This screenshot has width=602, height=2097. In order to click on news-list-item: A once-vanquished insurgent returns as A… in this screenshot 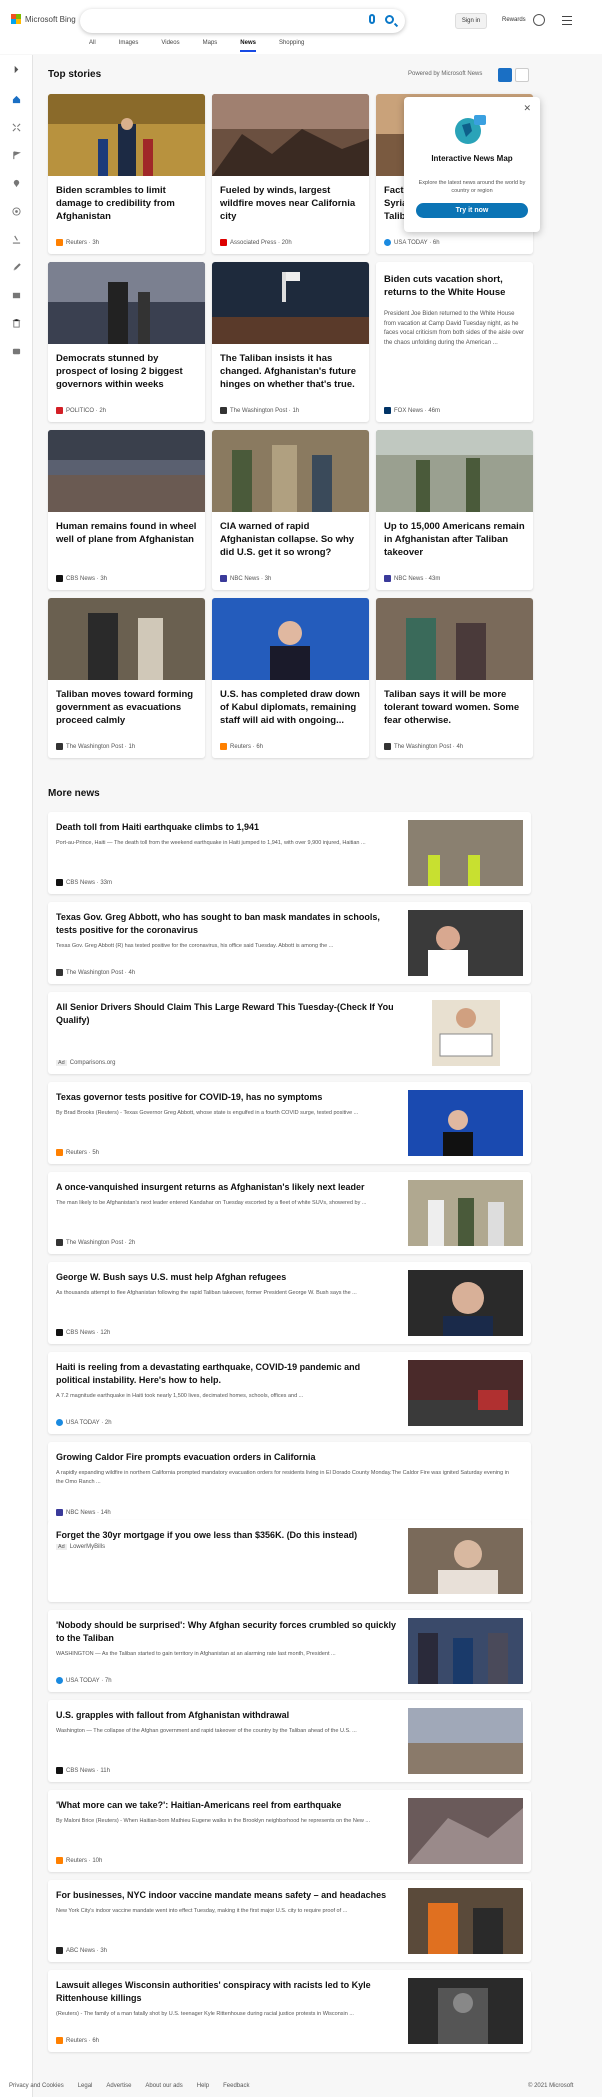, I will do `click(289, 1213)`.